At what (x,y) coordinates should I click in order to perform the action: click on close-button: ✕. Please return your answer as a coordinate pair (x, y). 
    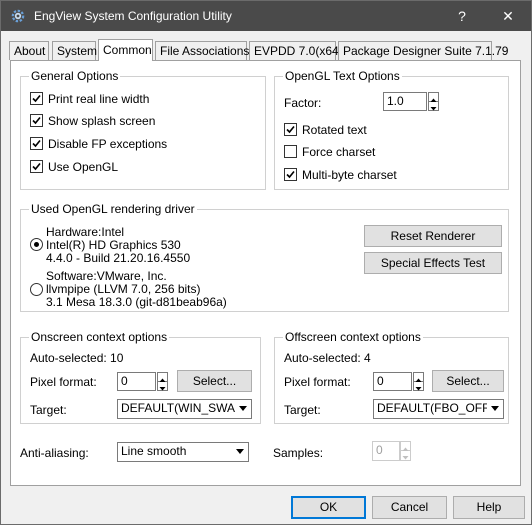
    Looking at the image, I should click on (508, 16).